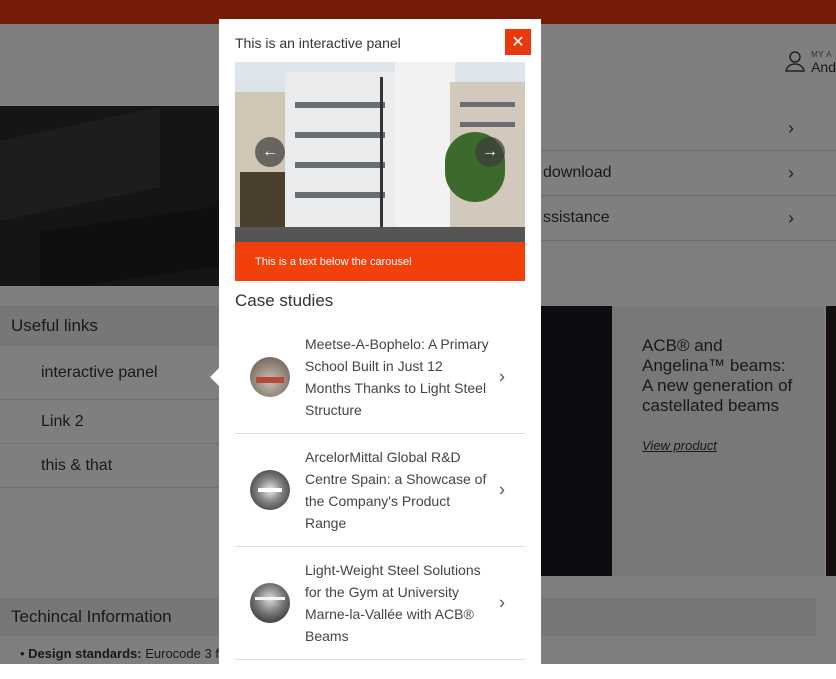 This screenshot has width=836, height=679. I want to click on panel-title: This is an interactive panel, so click(318, 43).